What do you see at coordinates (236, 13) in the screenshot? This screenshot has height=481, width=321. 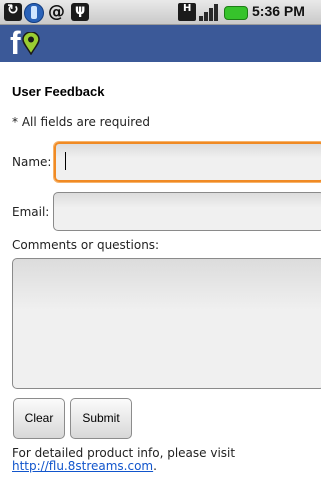 I see `battery-icon` at bounding box center [236, 13].